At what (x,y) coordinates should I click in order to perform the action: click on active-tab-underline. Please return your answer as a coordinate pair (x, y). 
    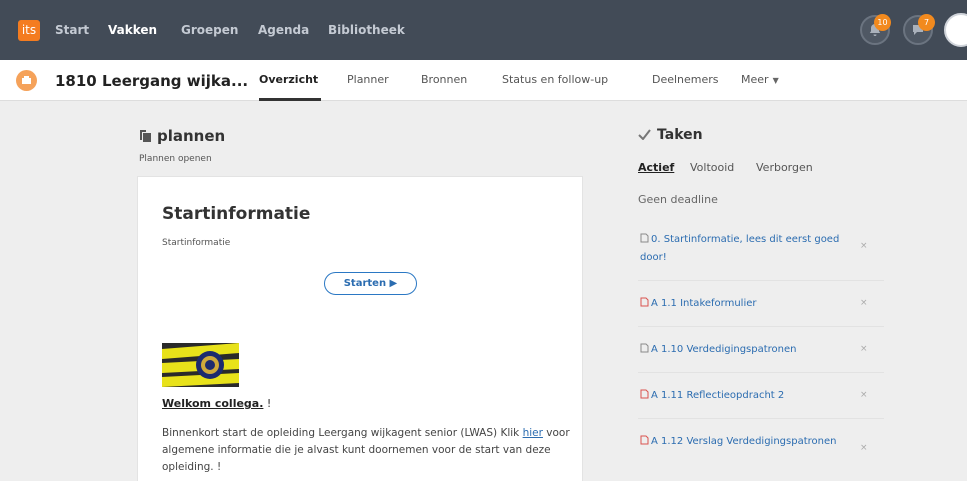
    Looking at the image, I should click on (290, 99).